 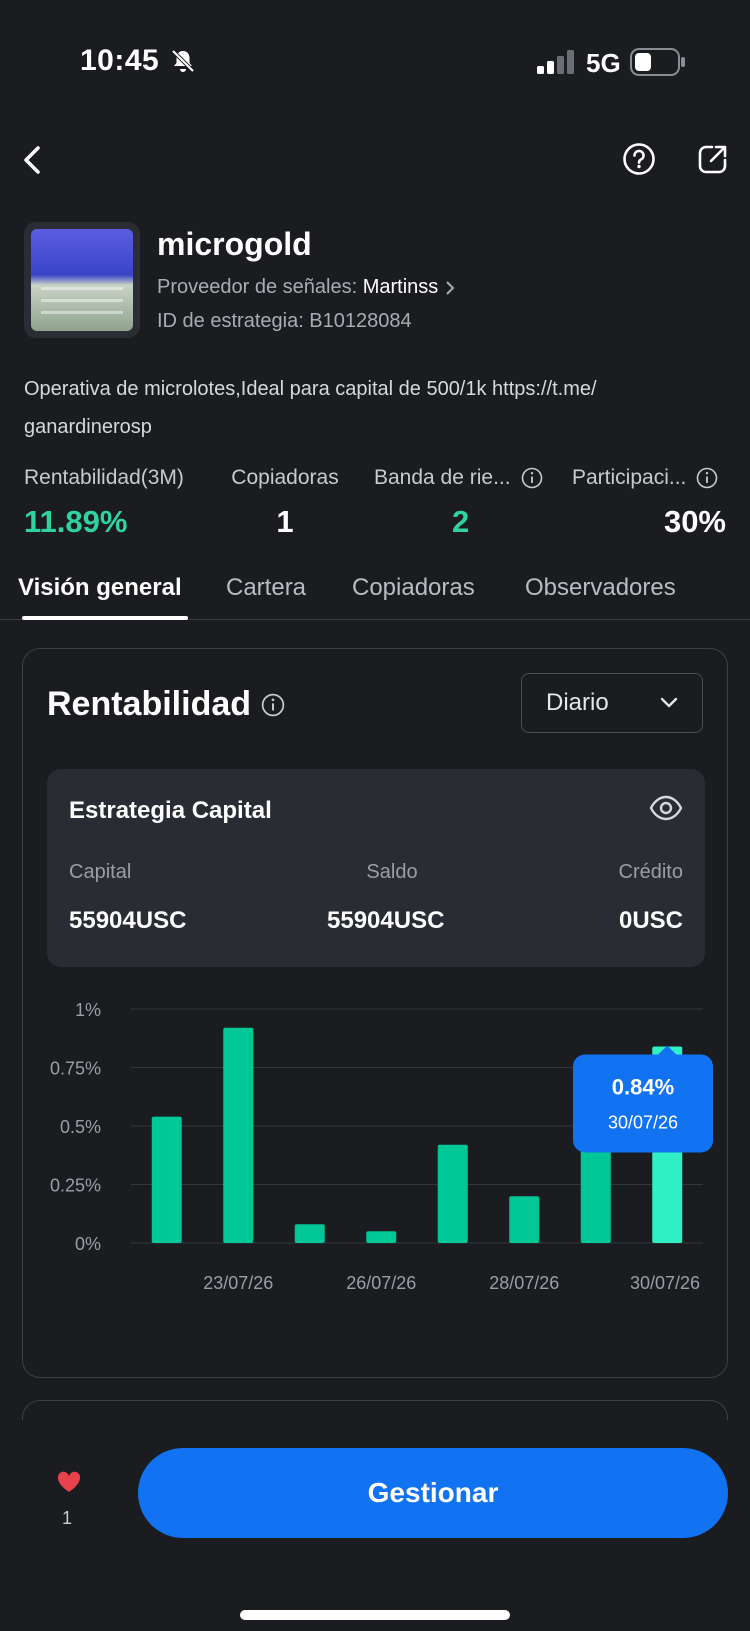 I want to click on status-bar: 10:45 5G, so click(x=375, y=55).